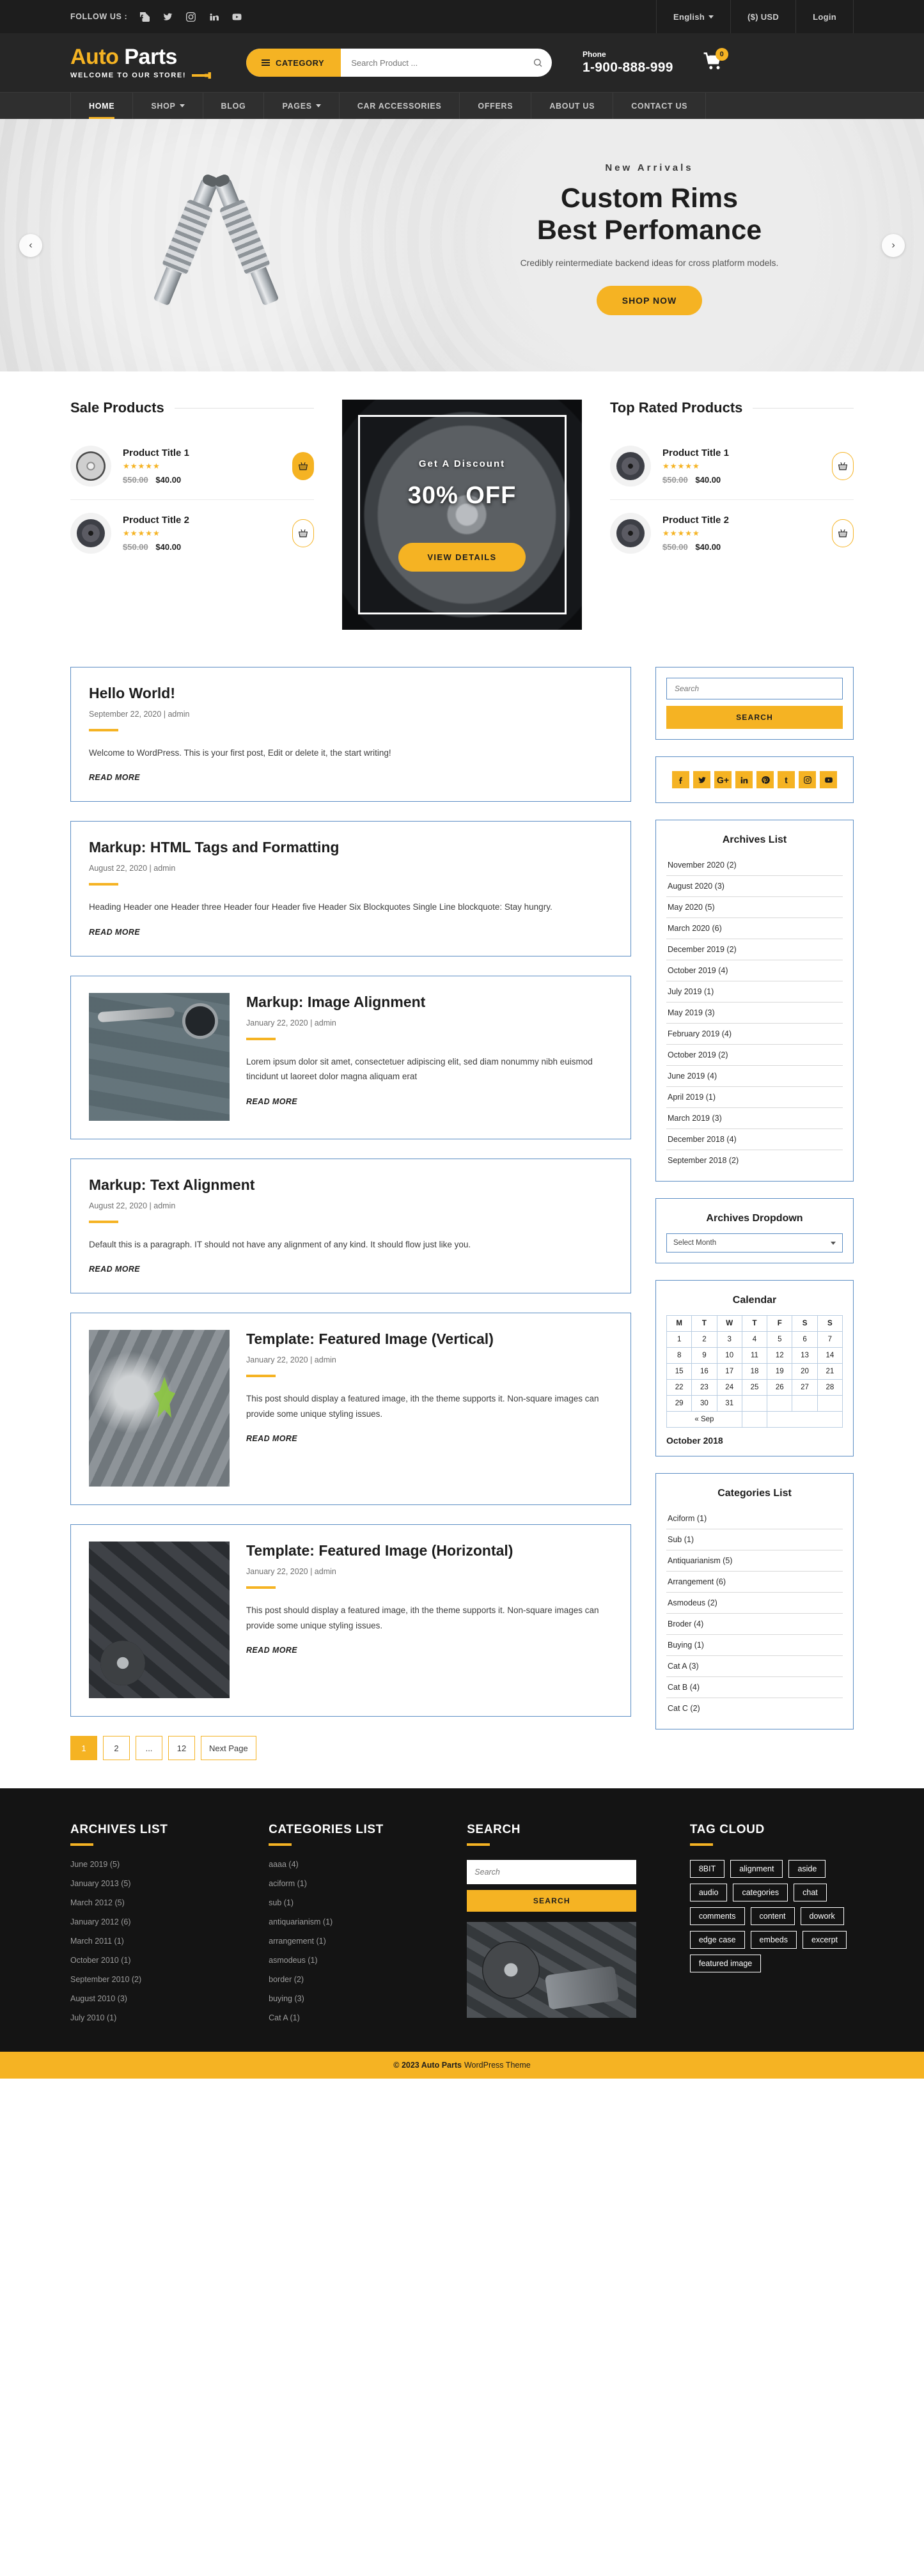 Image resolution: width=924 pixels, height=2576 pixels. Describe the element at coordinates (159, 1409) in the screenshot. I see `post-featured-image` at that location.